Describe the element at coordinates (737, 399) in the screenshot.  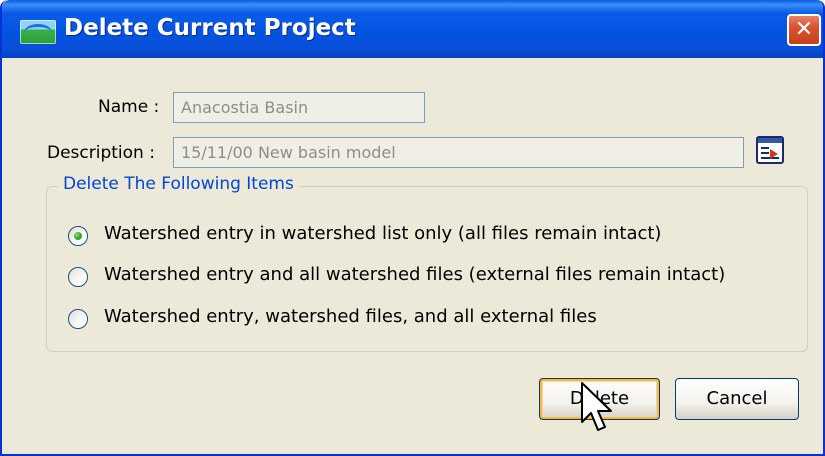
I see `cancel-button: Cancel` at that location.